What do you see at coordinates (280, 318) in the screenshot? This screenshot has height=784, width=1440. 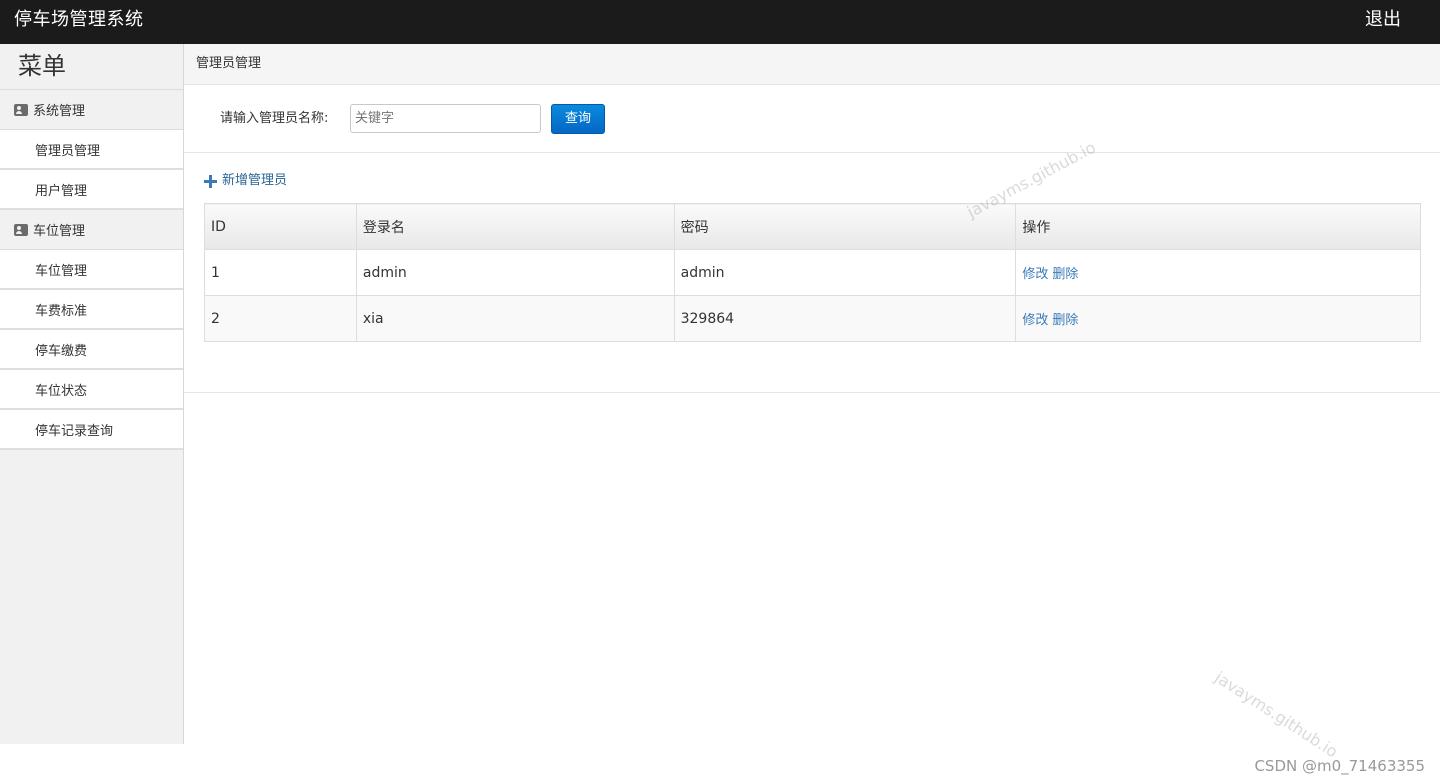 I see `cell-id: 2` at bounding box center [280, 318].